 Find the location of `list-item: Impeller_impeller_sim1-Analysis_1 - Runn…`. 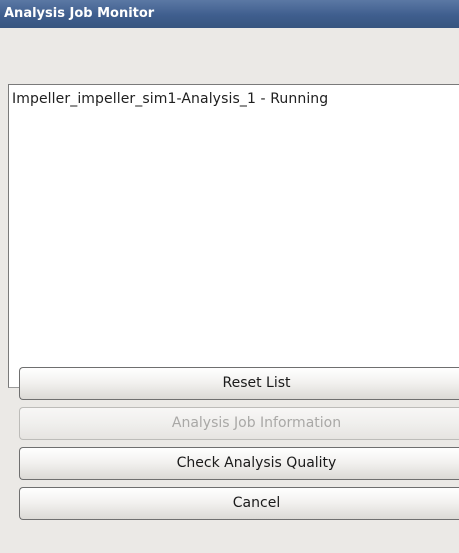

list-item: Impeller_impeller_sim1-Analysis_1 - Runn… is located at coordinates (170, 99).